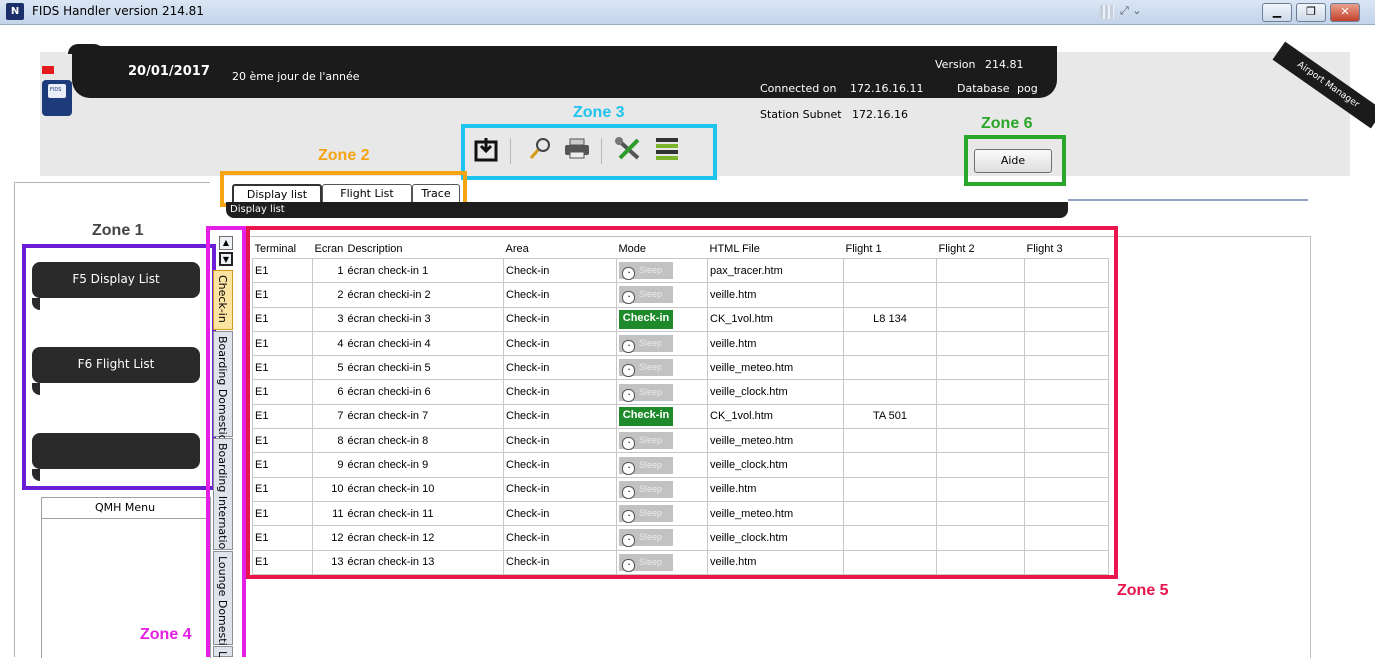 The image size is (1375, 658). I want to click on grip-icon, so click(1107, 12).